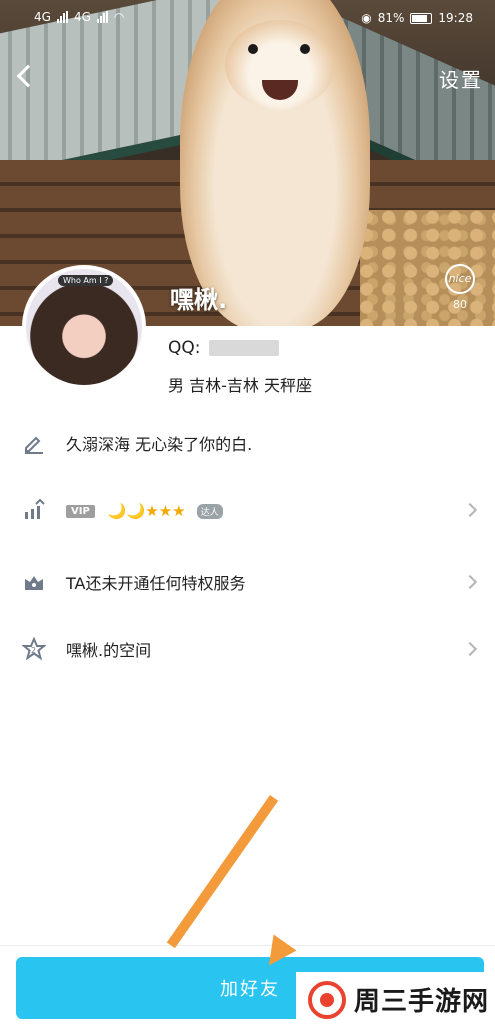 This screenshot has height=1027, width=495. What do you see at coordinates (156, 583) in the screenshot?
I see `privilege-text: TA还未开通任何特权服务` at bounding box center [156, 583].